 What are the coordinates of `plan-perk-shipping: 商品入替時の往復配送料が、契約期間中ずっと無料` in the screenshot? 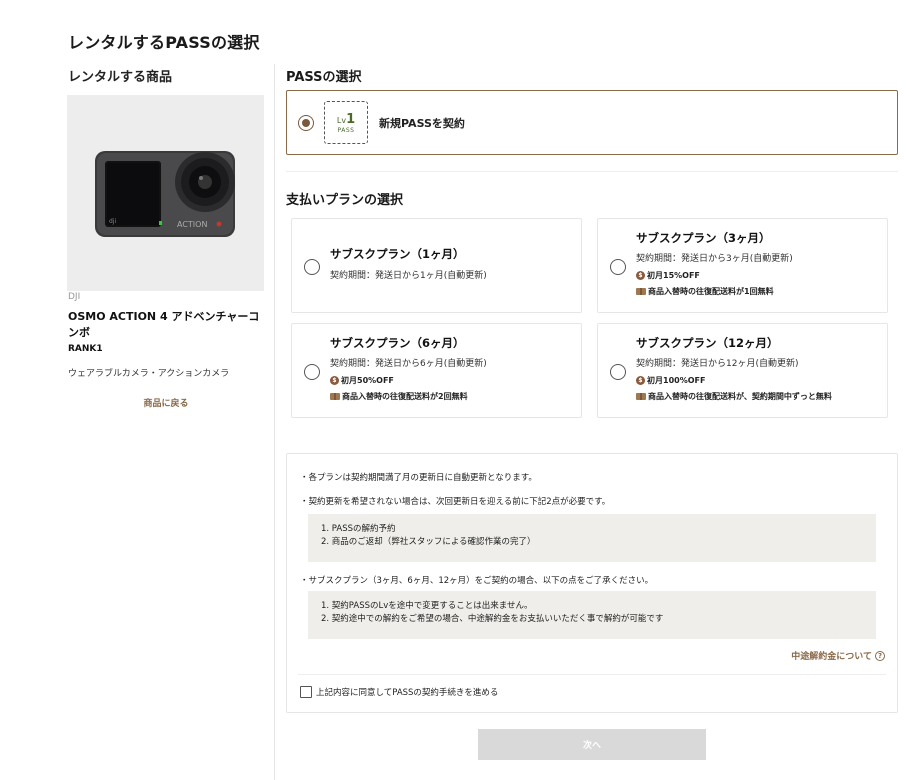 It's located at (734, 396).